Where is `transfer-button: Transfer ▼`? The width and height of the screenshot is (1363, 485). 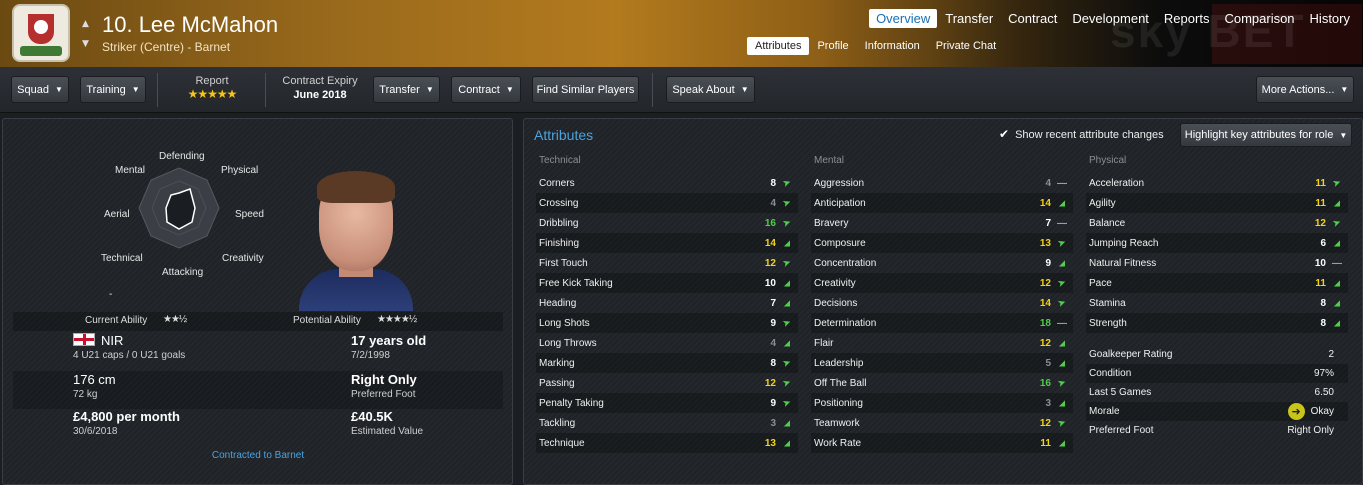 transfer-button: Transfer ▼ is located at coordinates (406, 89).